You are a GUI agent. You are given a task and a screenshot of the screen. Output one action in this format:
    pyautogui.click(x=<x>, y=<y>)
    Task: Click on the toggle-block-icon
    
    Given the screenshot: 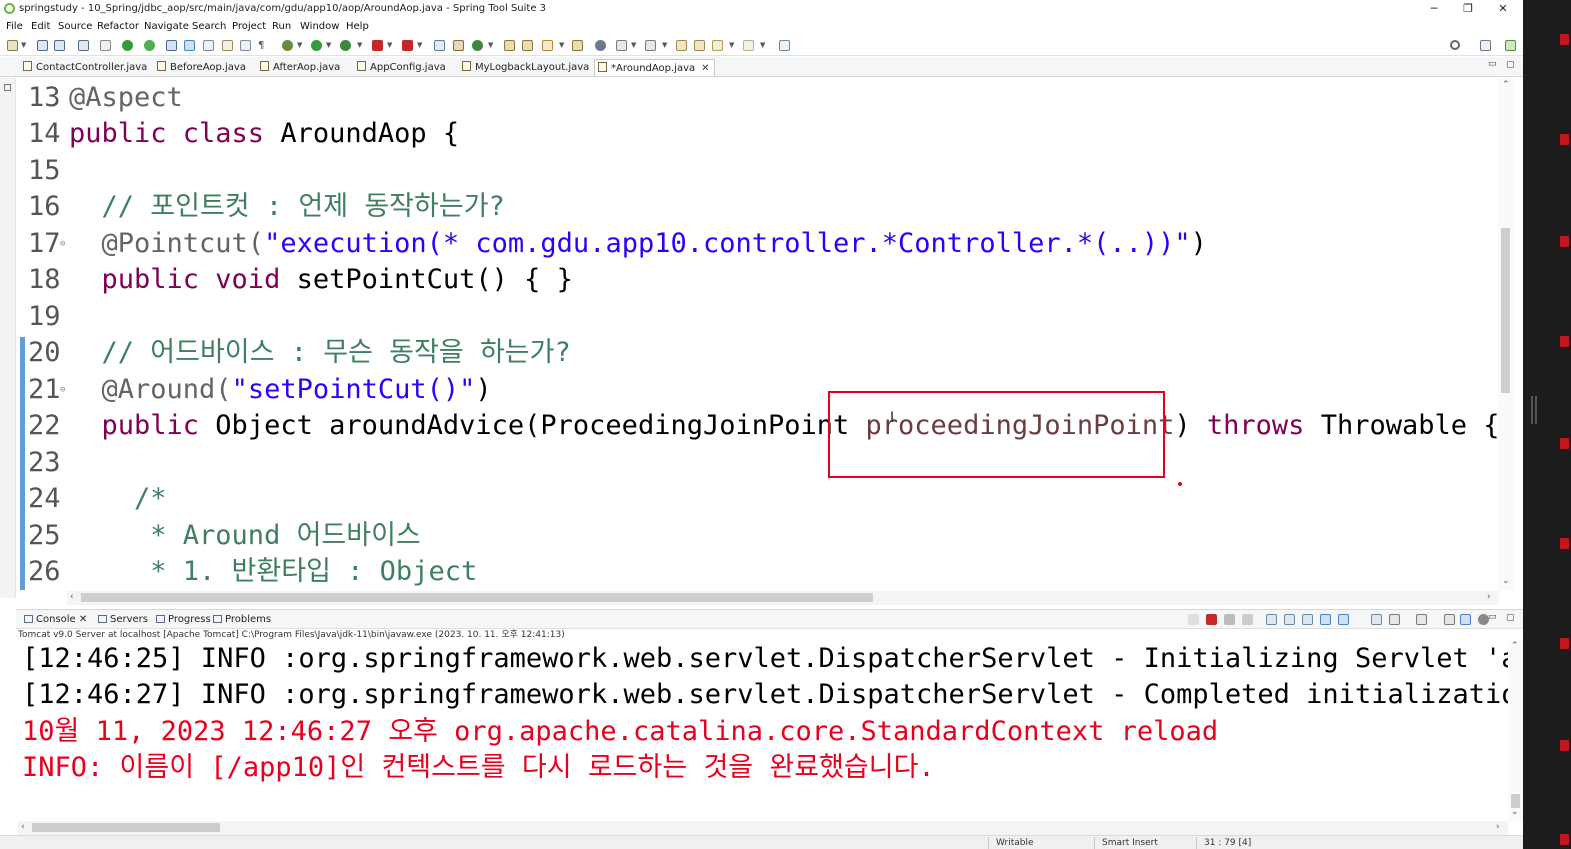 What is the action you would take?
    pyautogui.click(x=208, y=45)
    